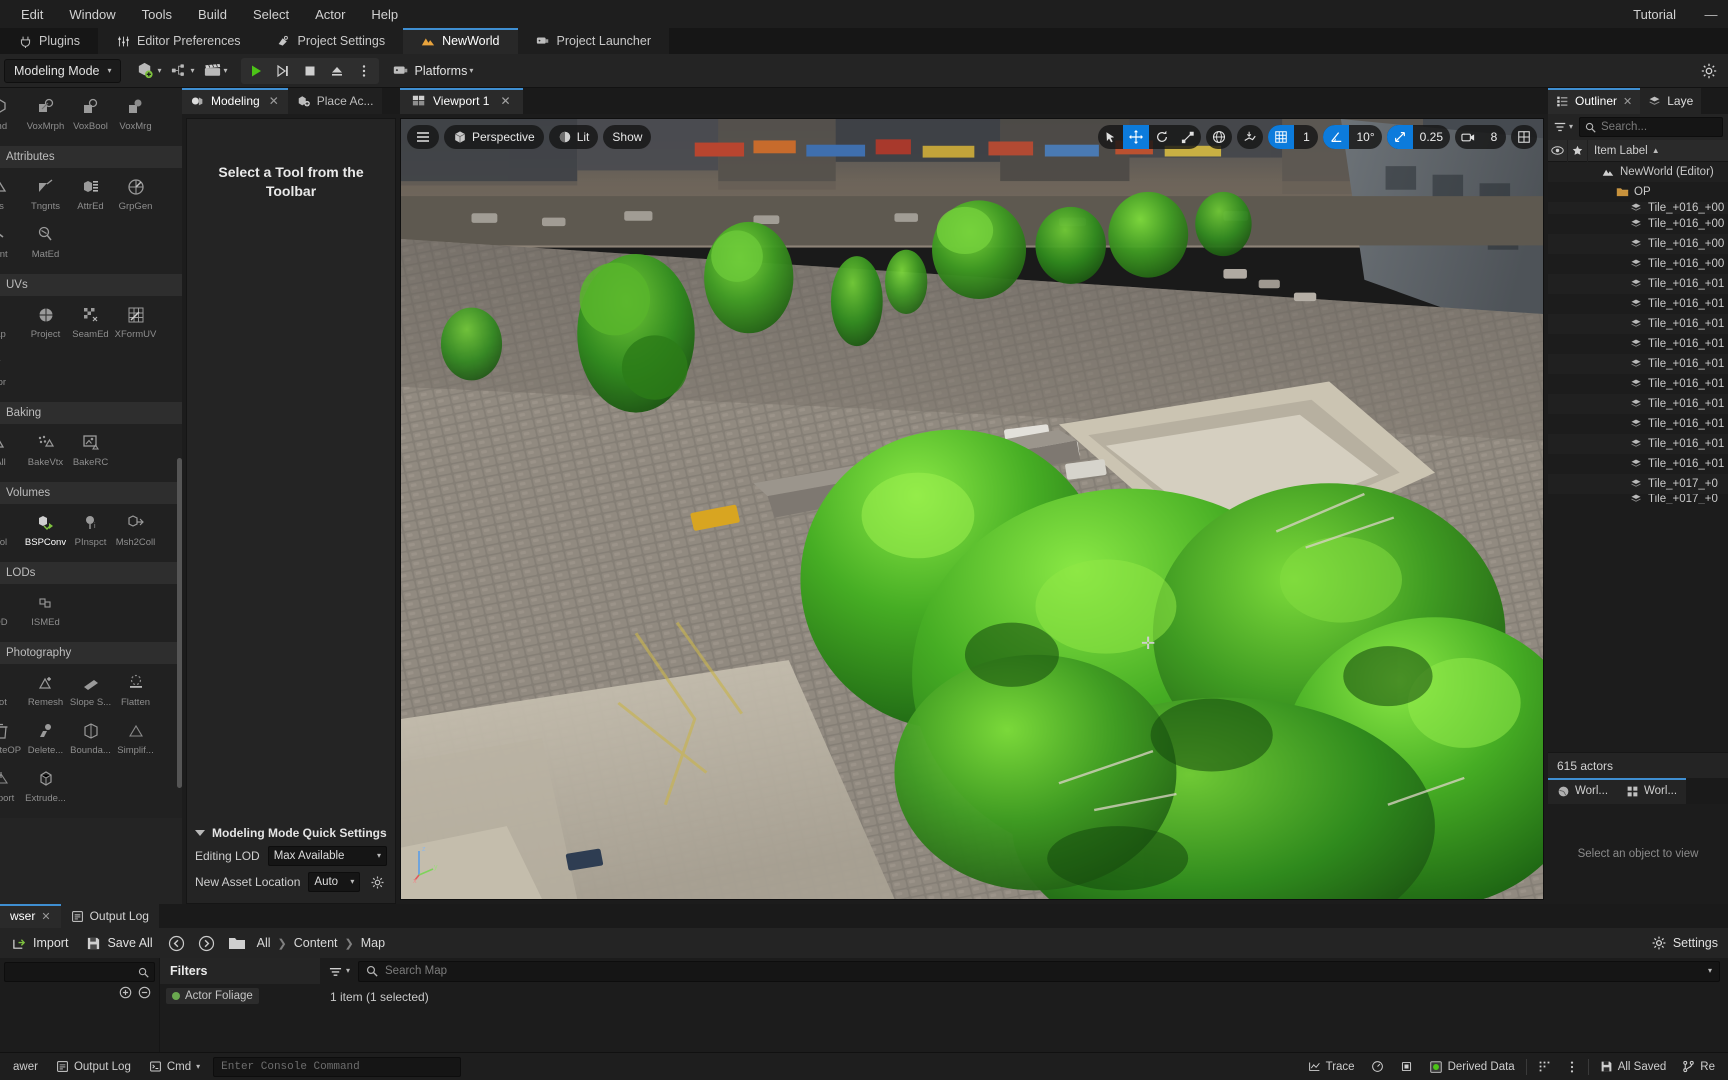 Image resolution: width=1728 pixels, height=1080 pixels. Describe the element at coordinates (327, 856) in the screenshot. I see `editing-lod-dropdown: Max Available ▾` at that location.